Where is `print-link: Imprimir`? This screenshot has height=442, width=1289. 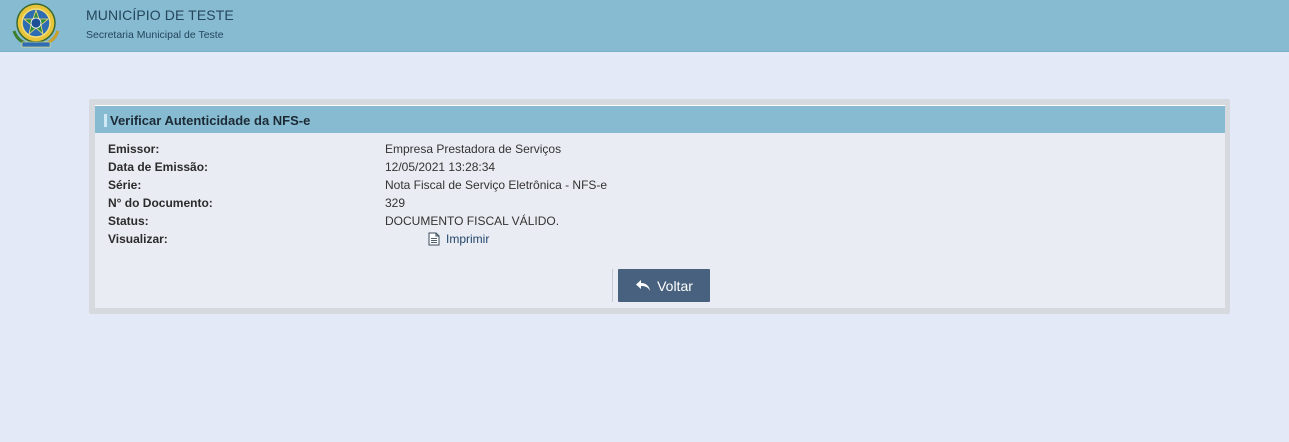
print-link: Imprimir is located at coordinates (458, 239).